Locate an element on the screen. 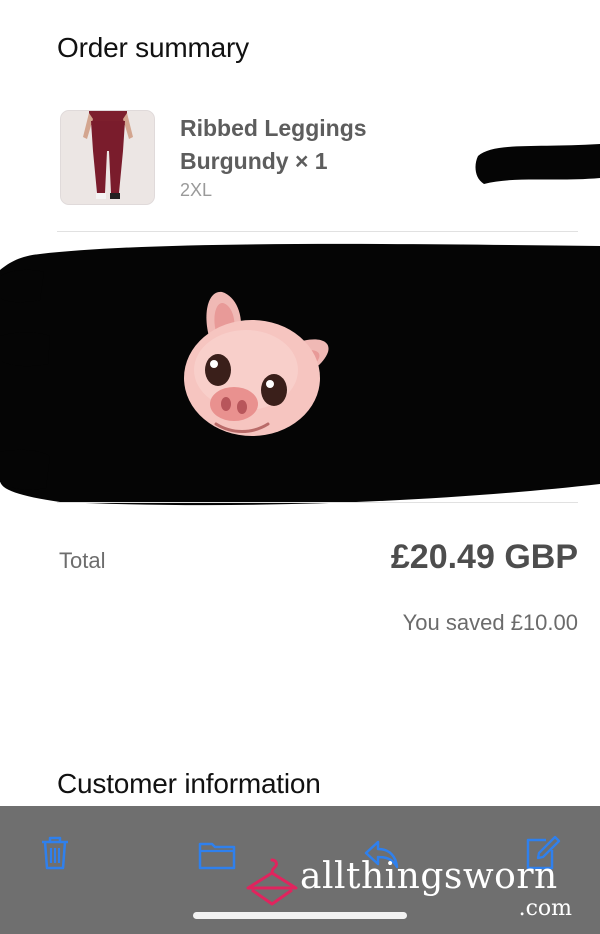 The image size is (600, 934). savings-text: You saved £10.00 is located at coordinates (490, 622).